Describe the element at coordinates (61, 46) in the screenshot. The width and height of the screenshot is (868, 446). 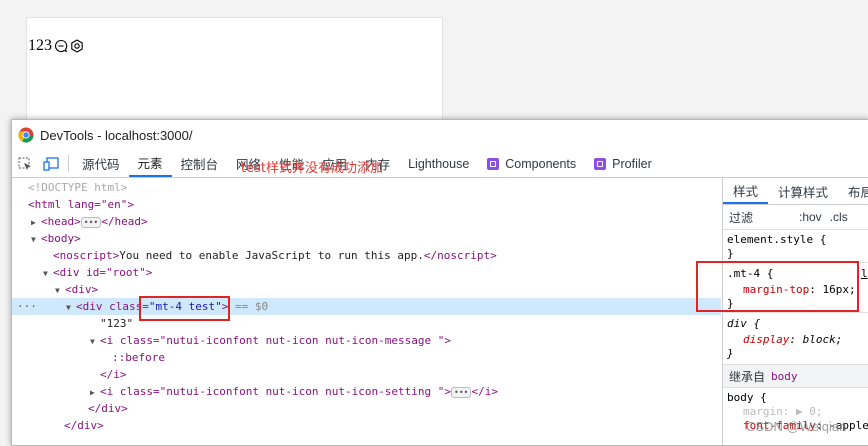
I see `message-icon` at that location.